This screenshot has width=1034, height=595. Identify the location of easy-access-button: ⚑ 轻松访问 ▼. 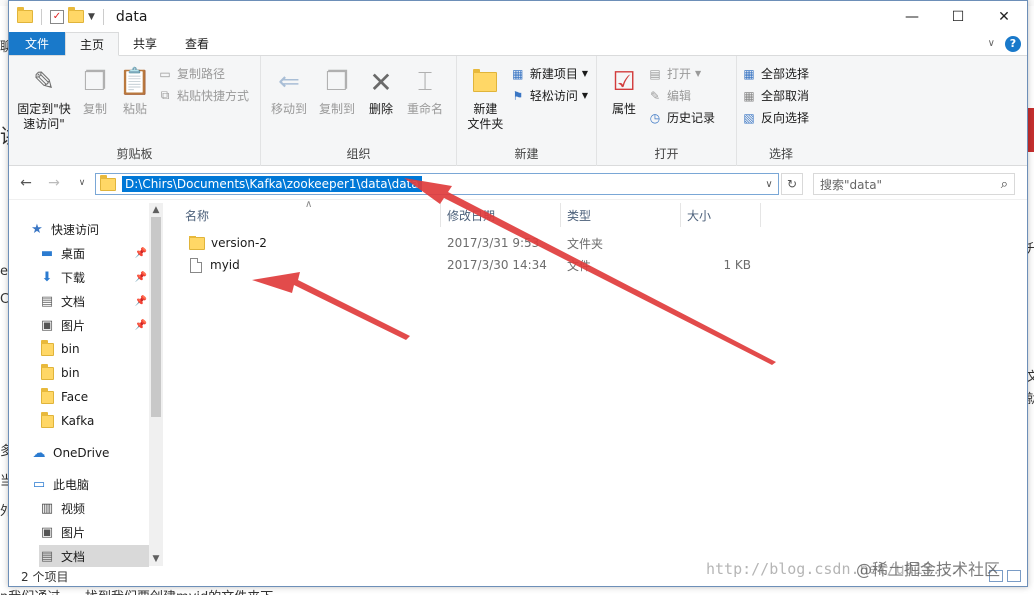
(551, 95).